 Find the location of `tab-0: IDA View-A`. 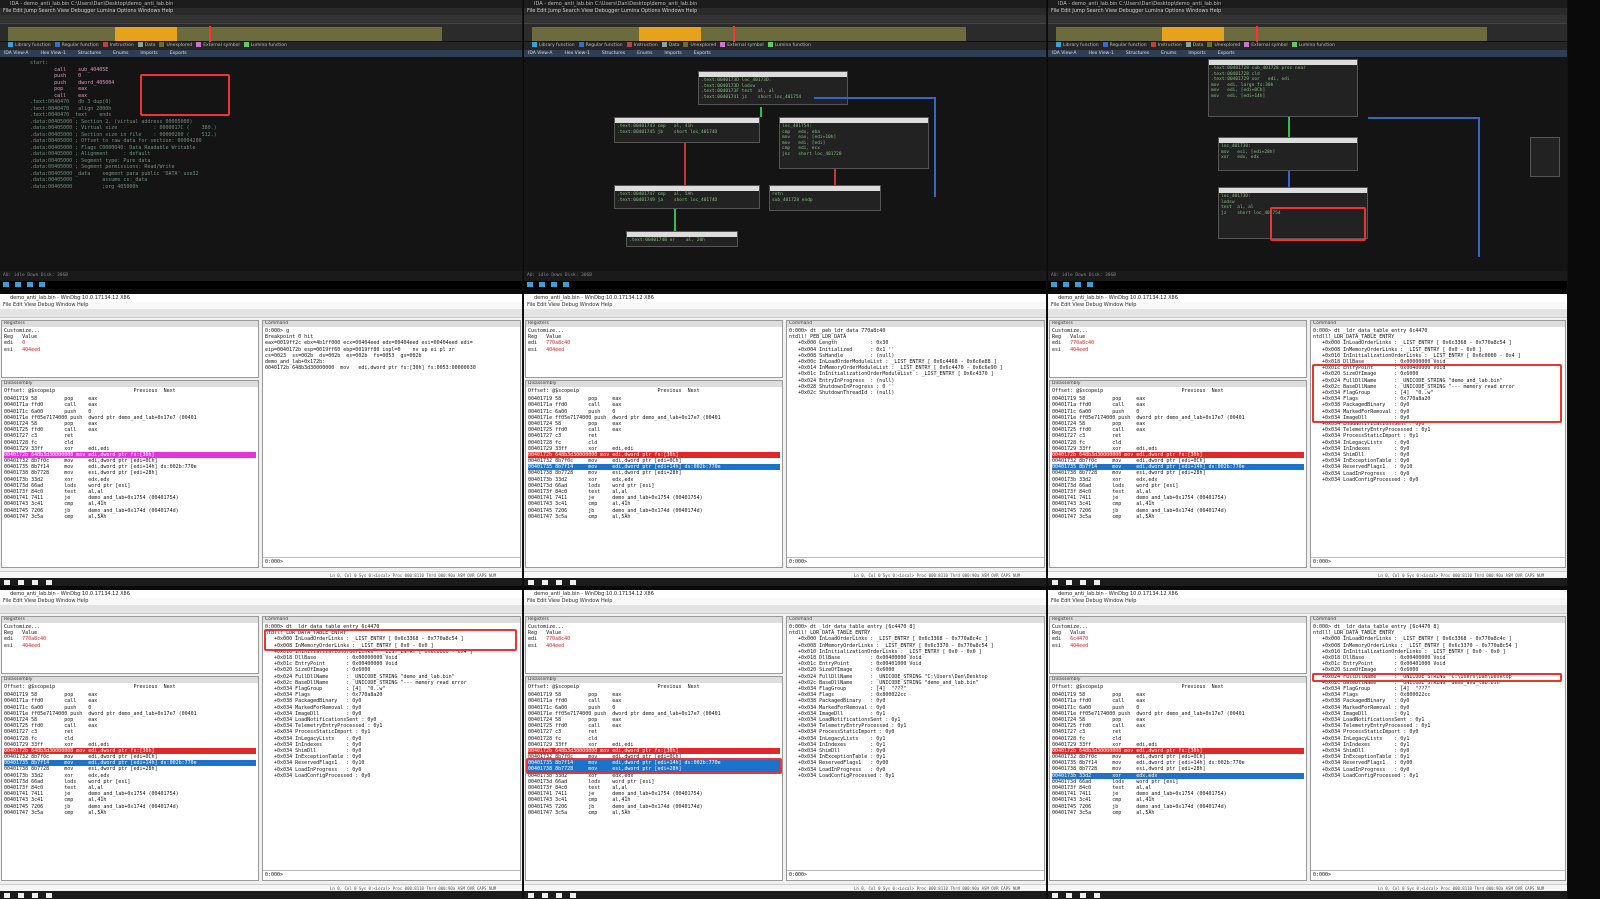

tab-0: IDA View-A is located at coordinates (1064, 53).